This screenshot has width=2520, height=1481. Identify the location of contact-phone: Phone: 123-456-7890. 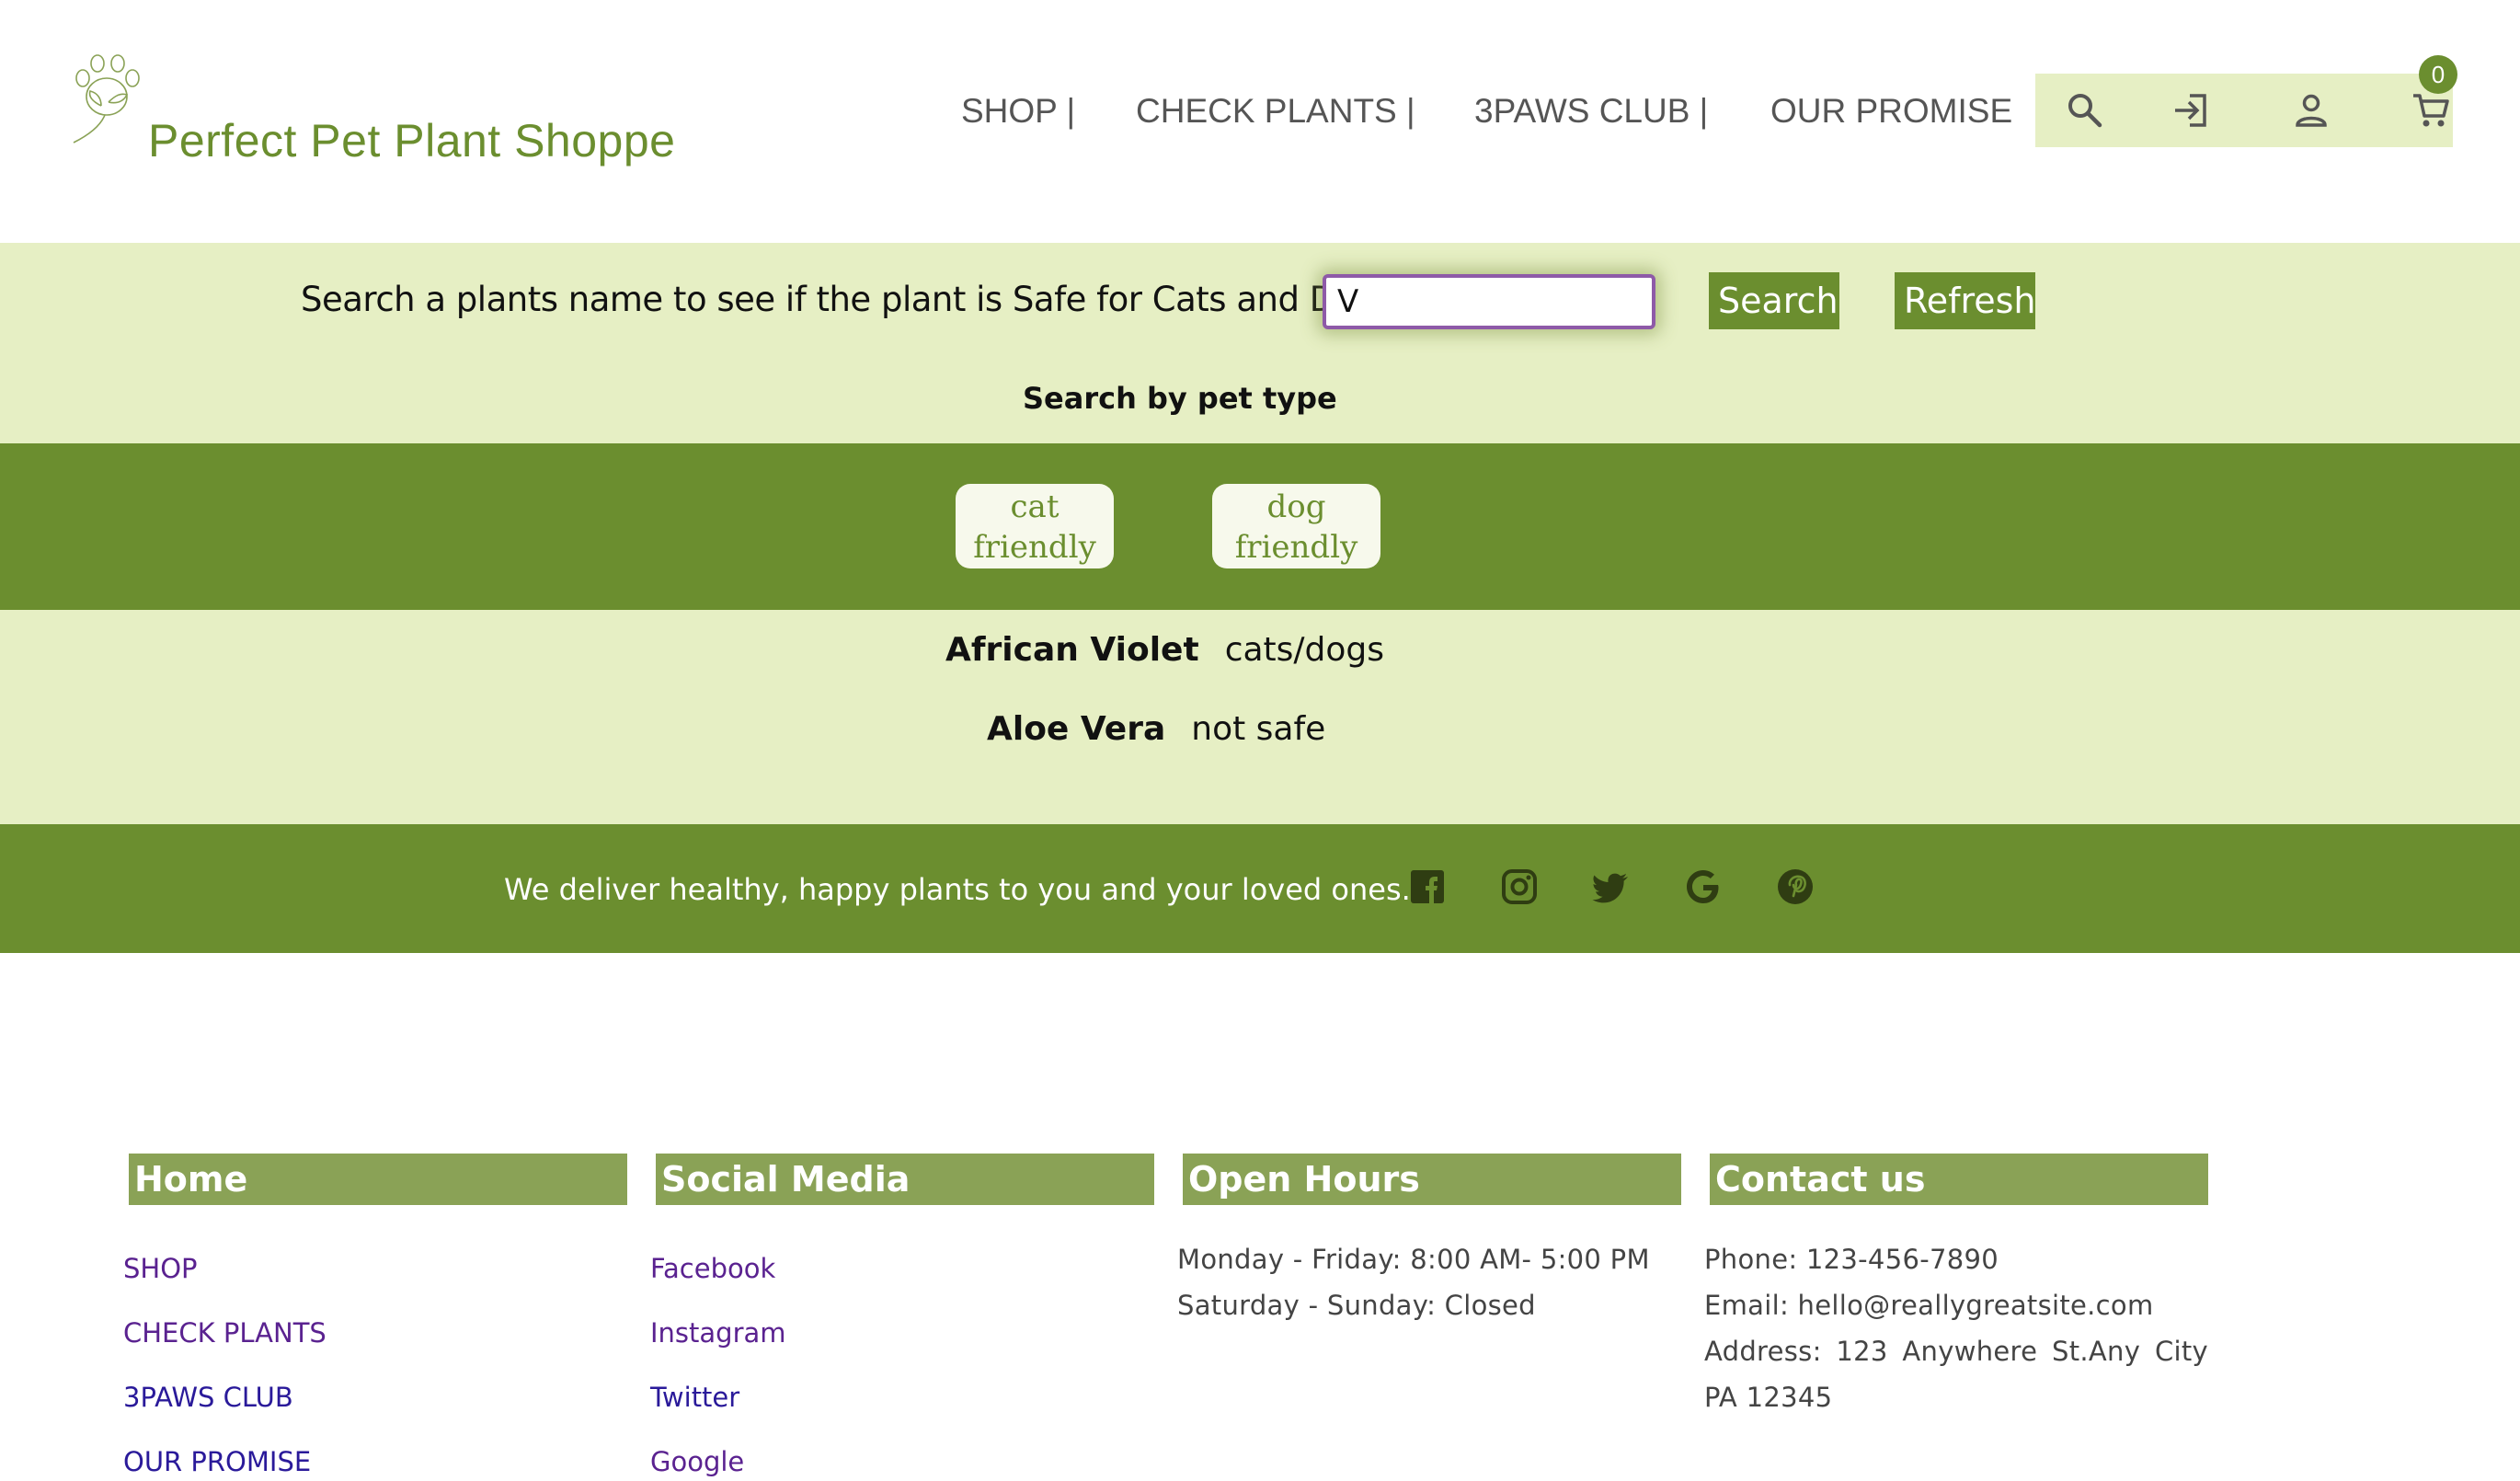
(1851, 1259).